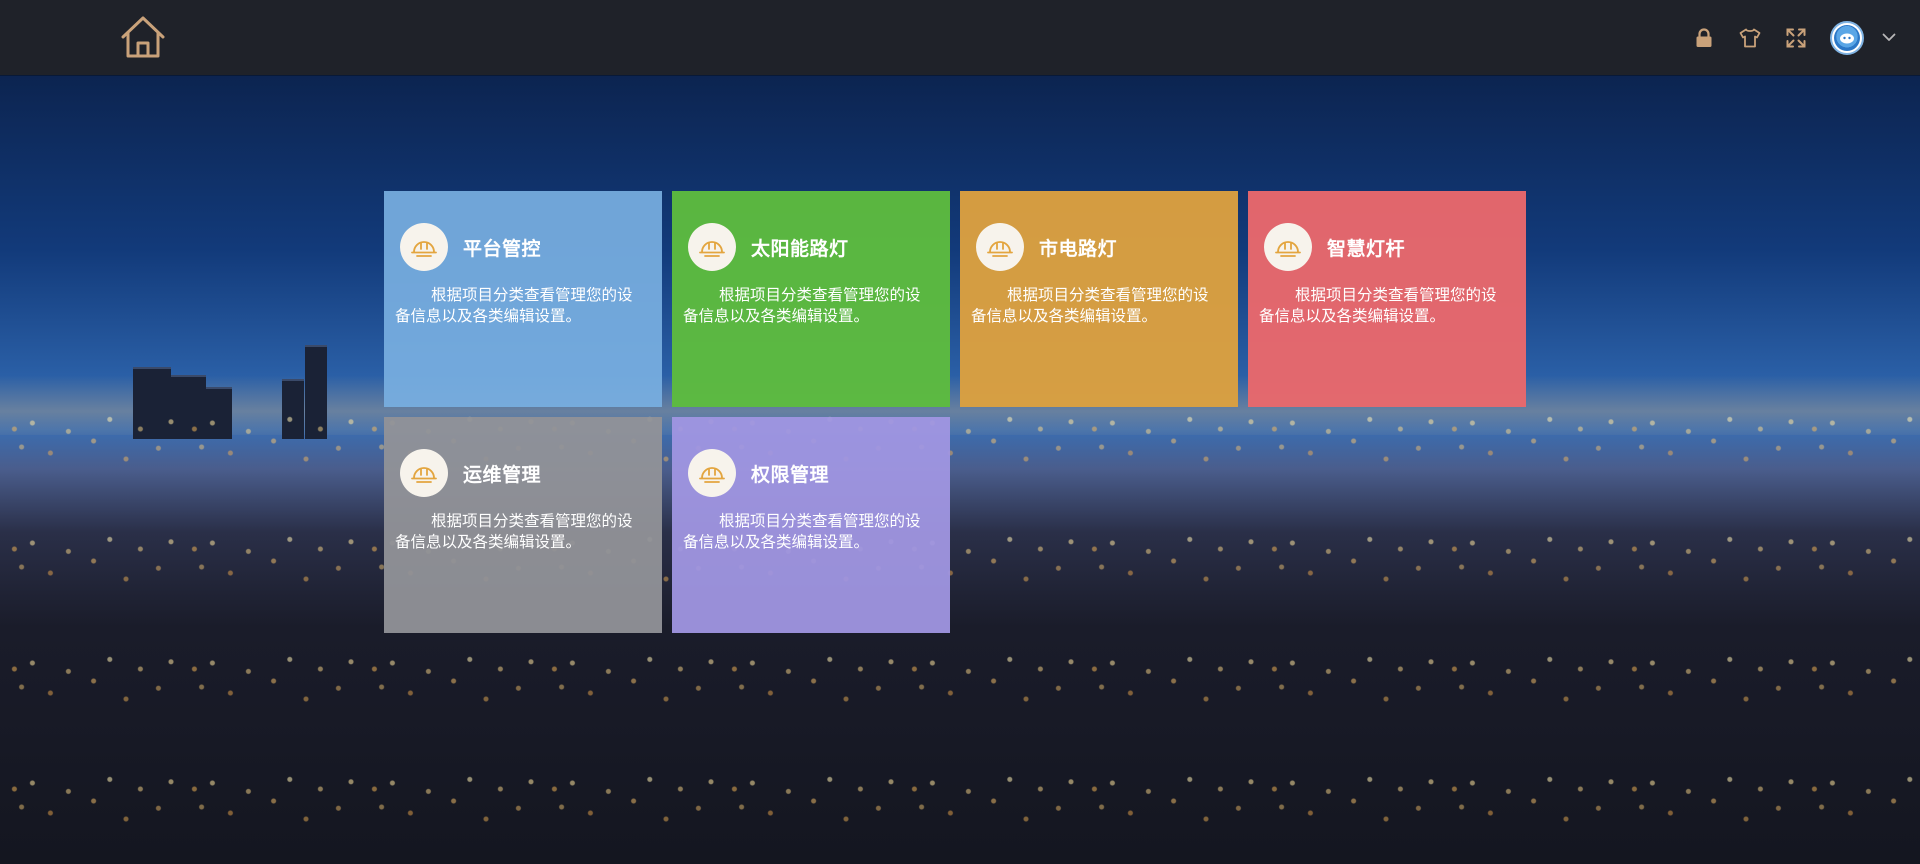 Image resolution: width=1920 pixels, height=864 pixels. I want to click on tile-header: 市电路灯, so click(1097, 247).